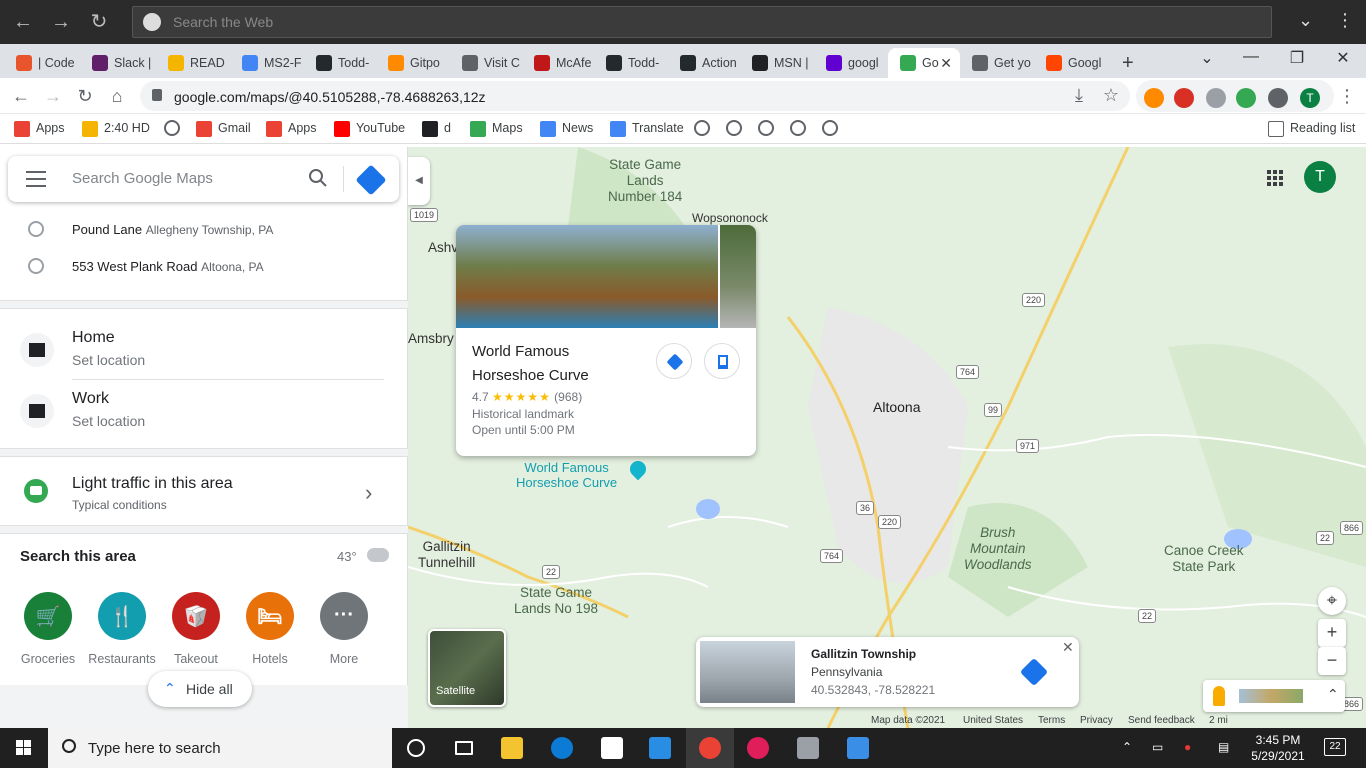 This screenshot has width=1366, height=768. Describe the element at coordinates (21, 97) in the screenshot. I see `back-icon: ←` at that location.